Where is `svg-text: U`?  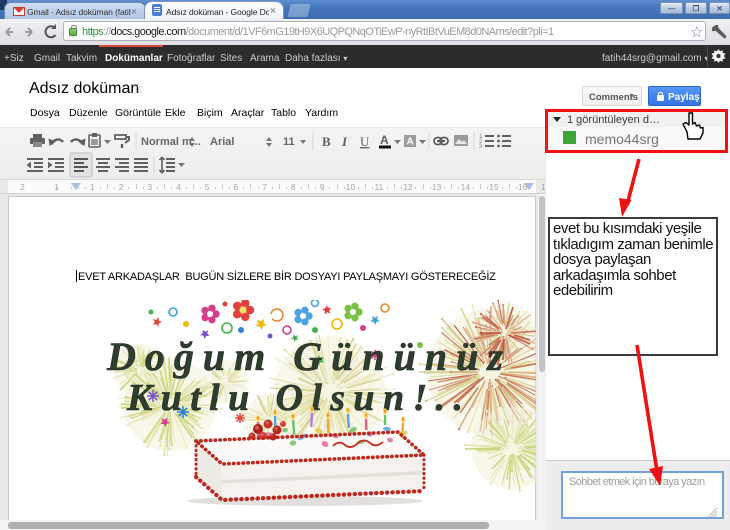 svg-text: U is located at coordinates (365, 141).